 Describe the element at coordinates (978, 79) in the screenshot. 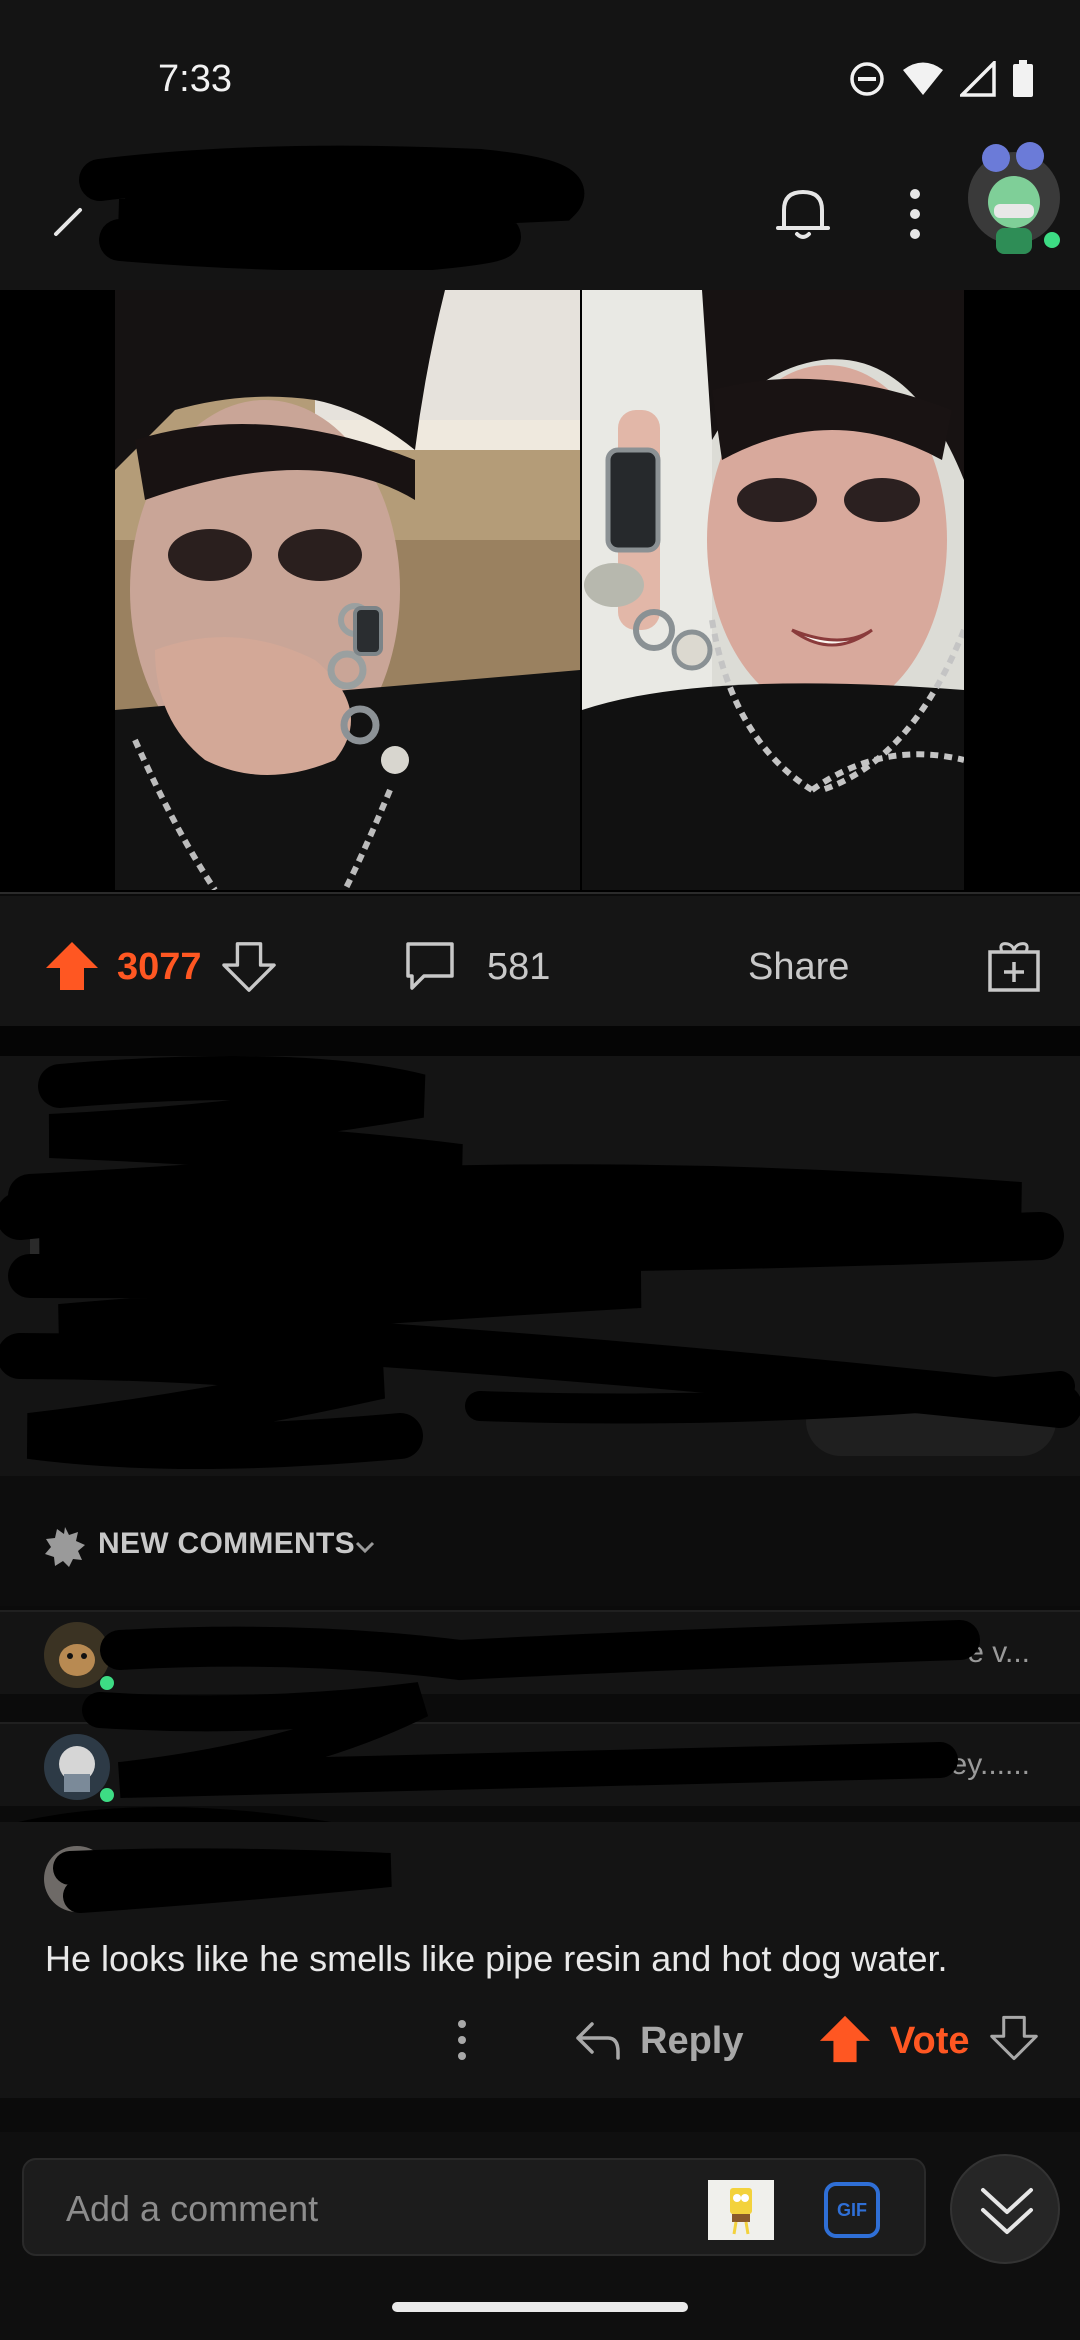

I see `cellular-signal-icon` at that location.